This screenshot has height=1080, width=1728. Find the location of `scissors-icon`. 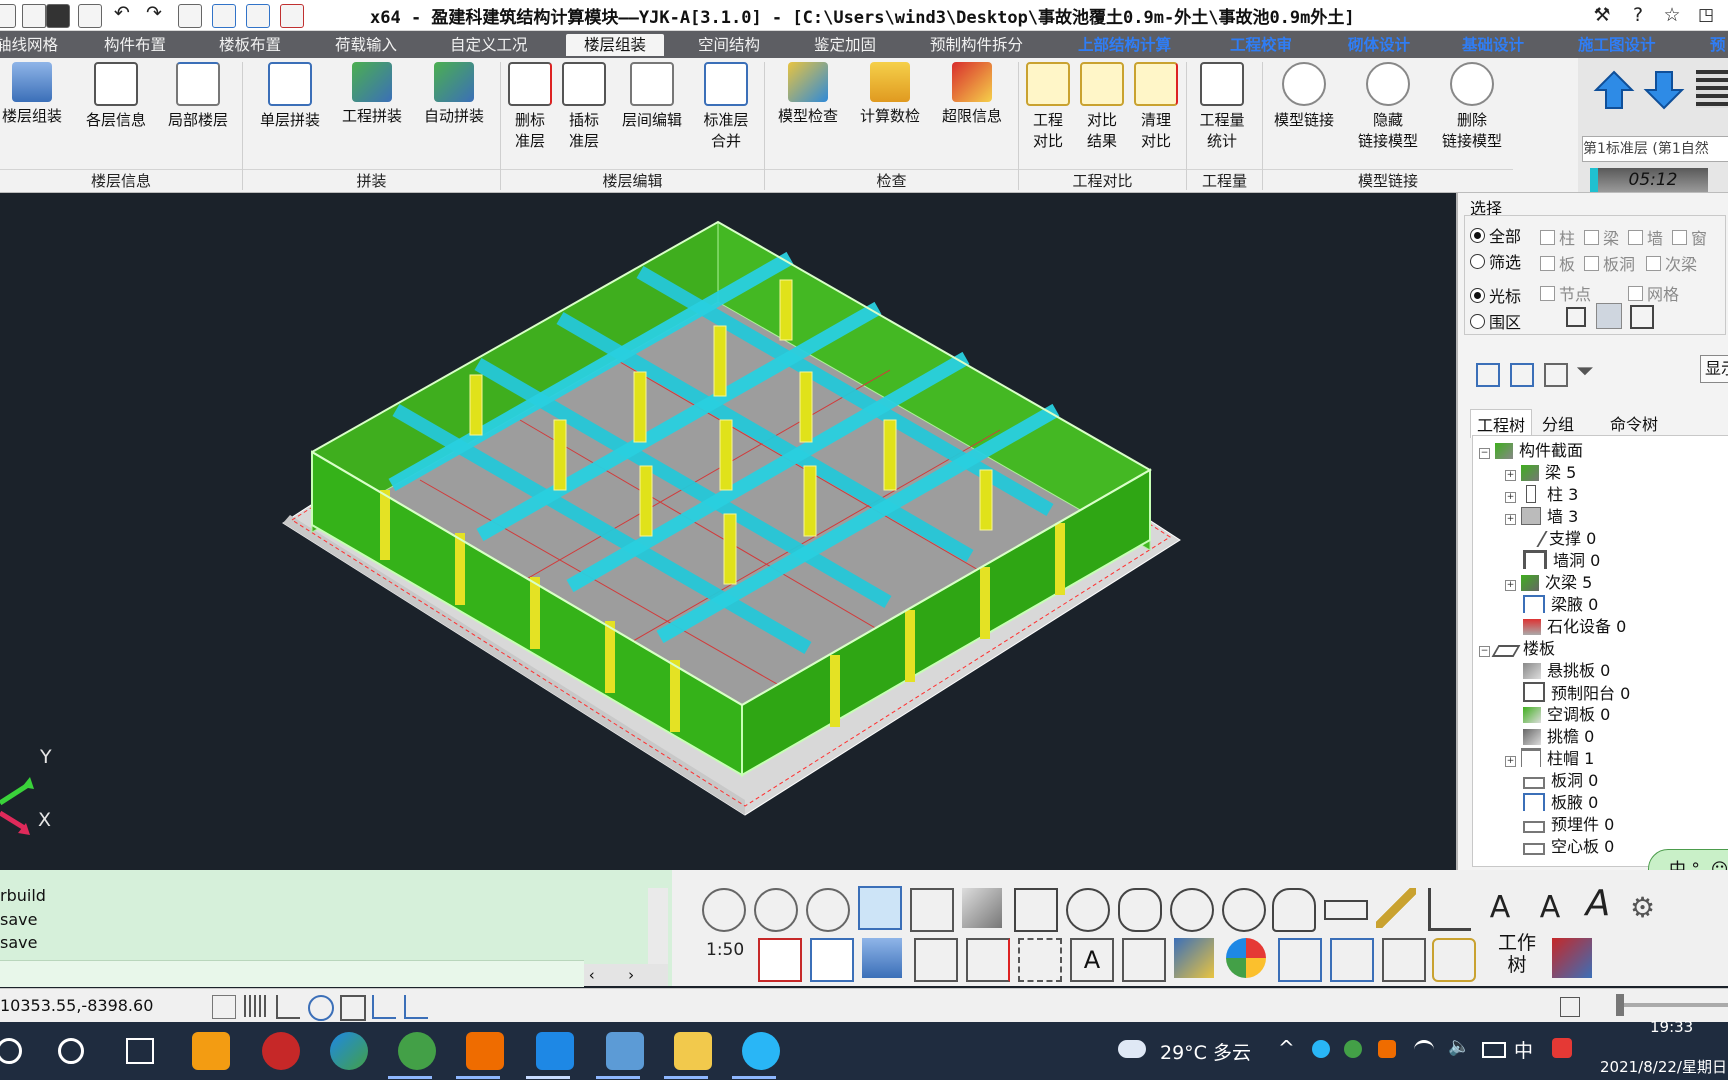

scissors-icon is located at coordinates (724, 910).